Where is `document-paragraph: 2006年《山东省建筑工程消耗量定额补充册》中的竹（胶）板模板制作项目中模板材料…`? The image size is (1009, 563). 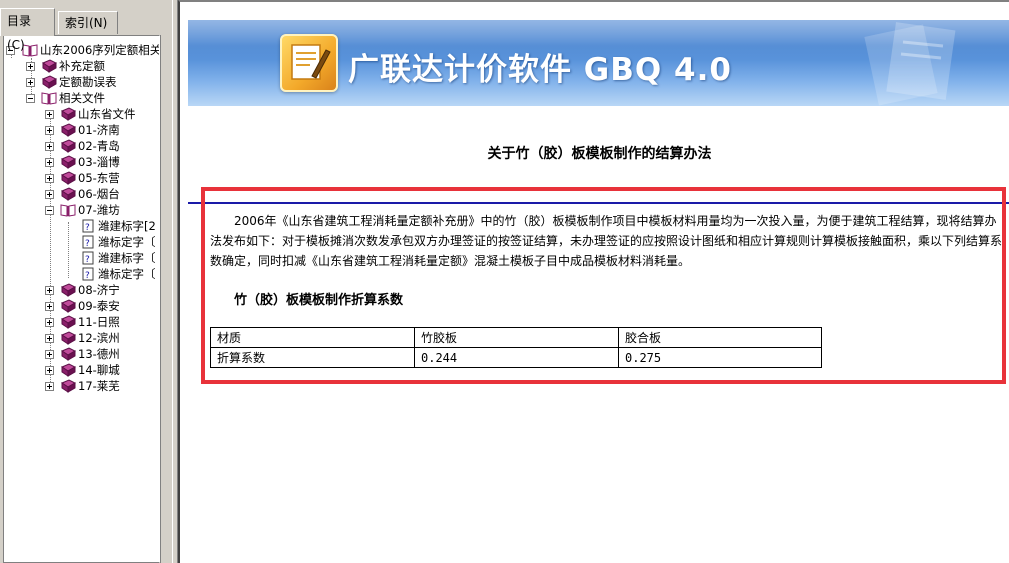
document-paragraph: 2006年《山东省建筑工程消耗量定额补充册》中的竹（胶）板模板制作项目中模板材料… is located at coordinates (606, 241).